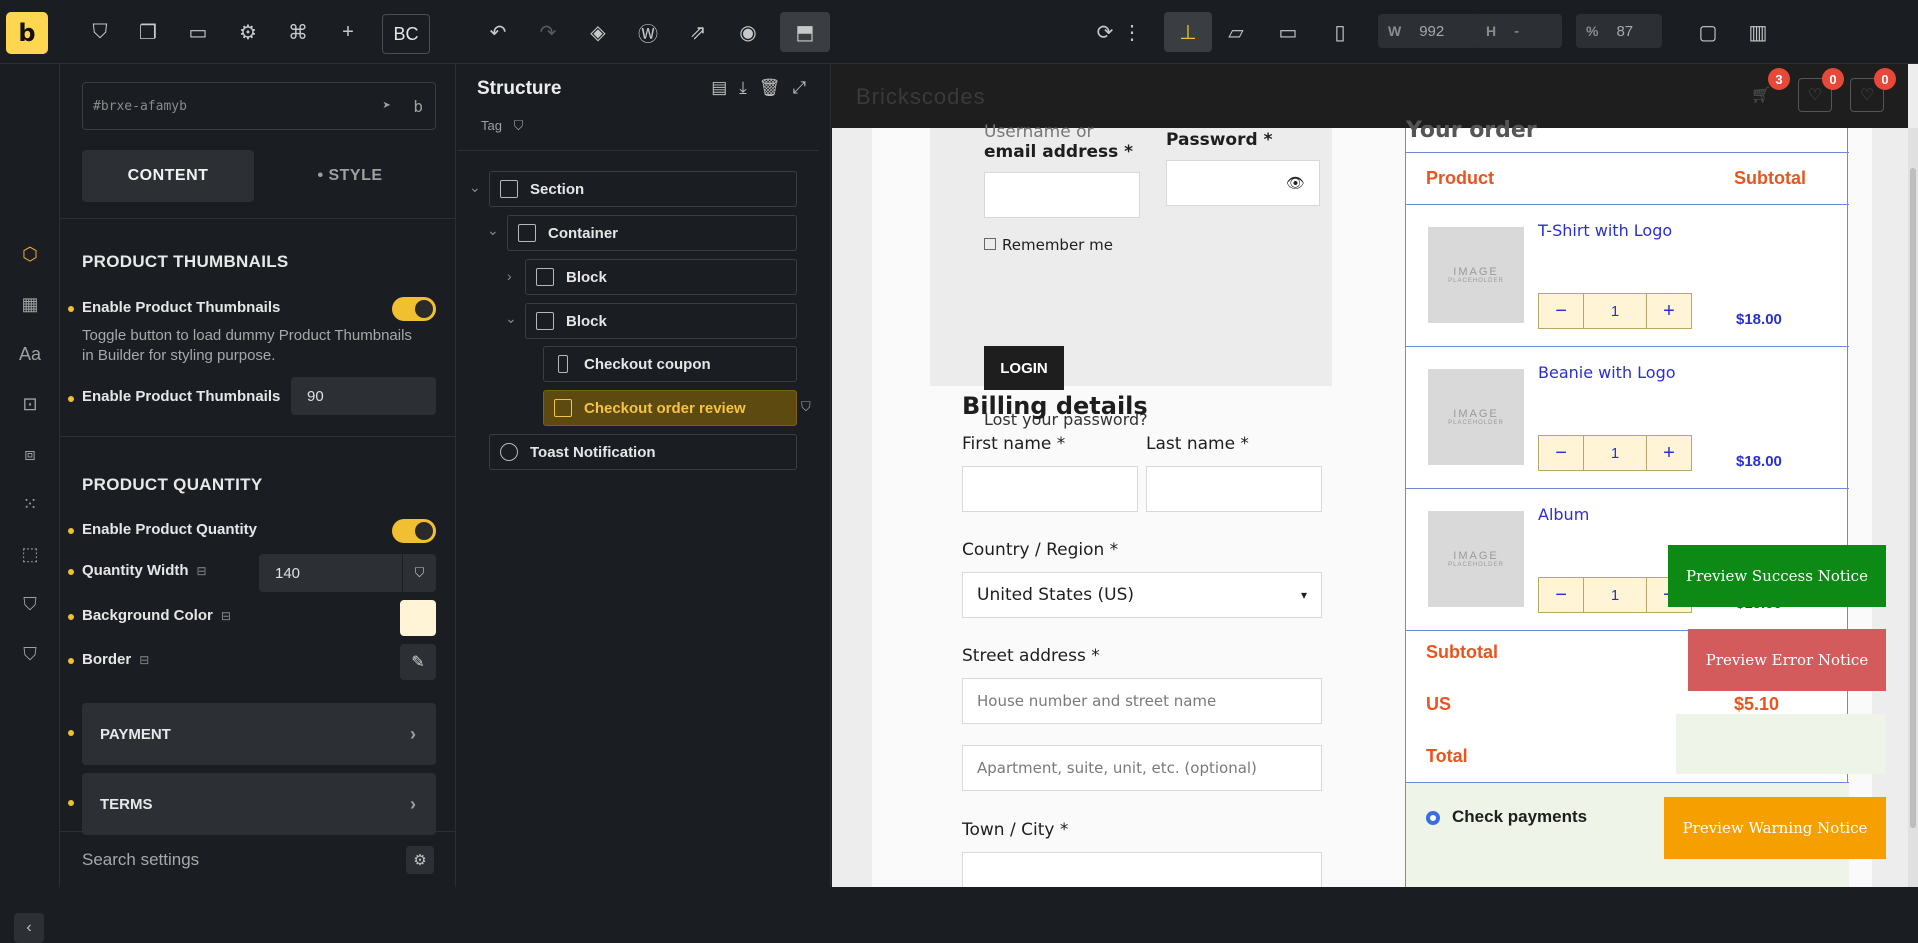 The width and height of the screenshot is (1918, 943). What do you see at coordinates (1519, 31) in the screenshot?
I see `height-field: H -` at bounding box center [1519, 31].